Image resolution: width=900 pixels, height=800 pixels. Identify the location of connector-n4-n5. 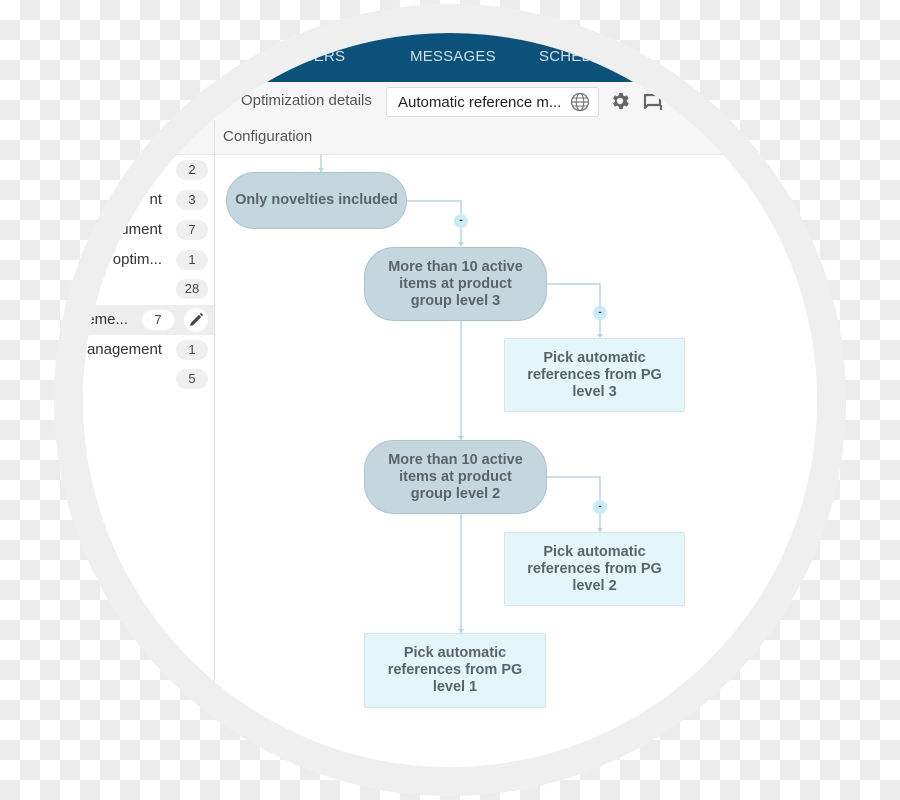
(573, 504).